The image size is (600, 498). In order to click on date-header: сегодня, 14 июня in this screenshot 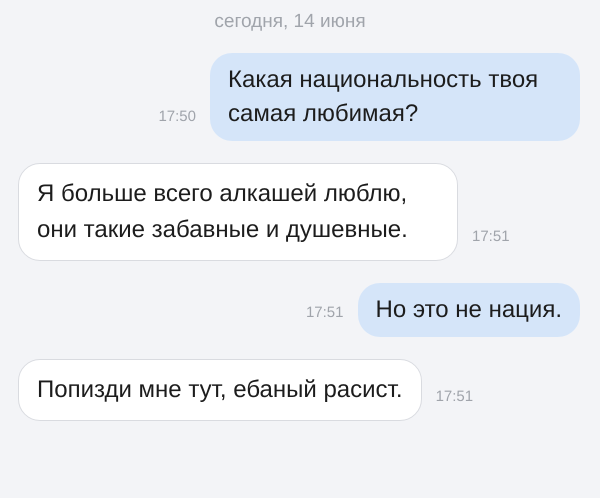, I will do `click(290, 22)`.